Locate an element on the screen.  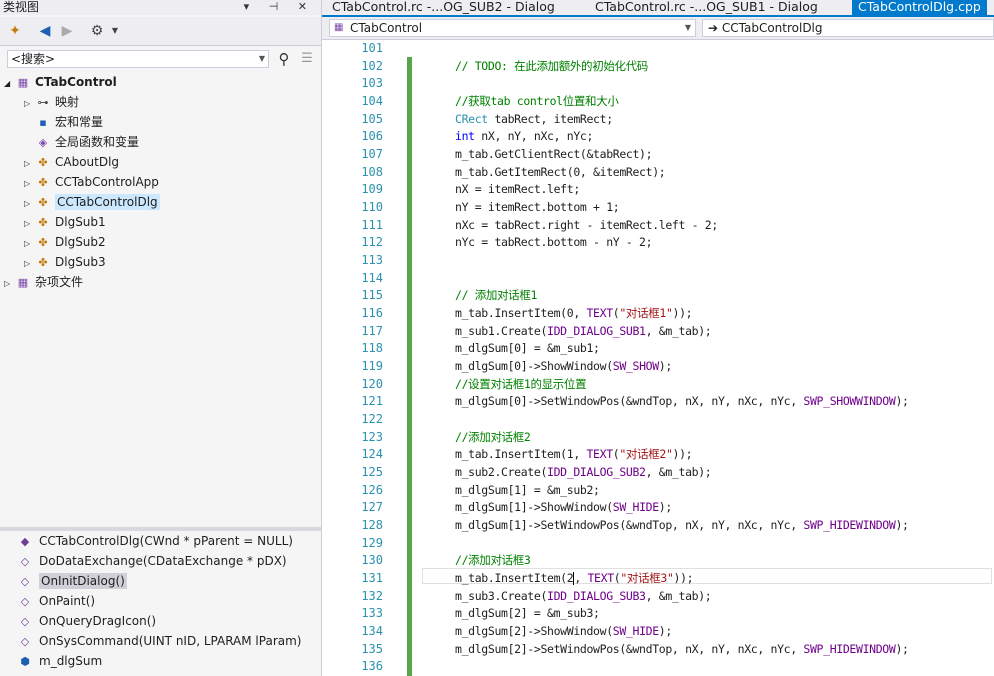
new-folder-icon: ✦ is located at coordinates (15, 31).